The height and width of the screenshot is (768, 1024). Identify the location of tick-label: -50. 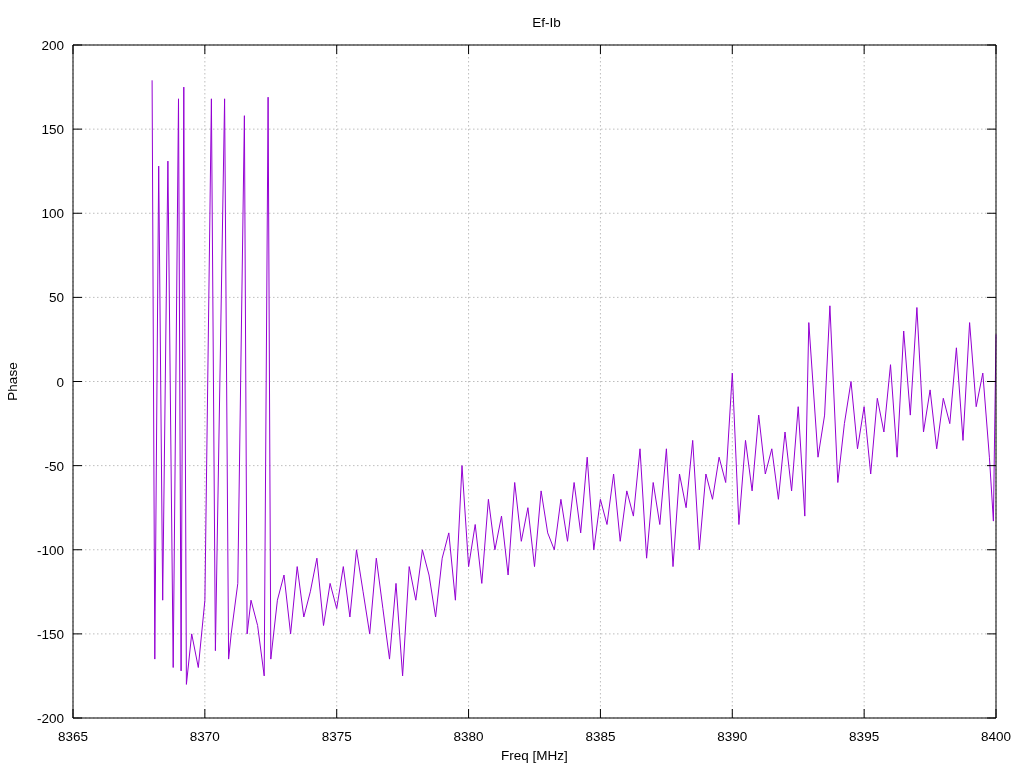
(54, 466).